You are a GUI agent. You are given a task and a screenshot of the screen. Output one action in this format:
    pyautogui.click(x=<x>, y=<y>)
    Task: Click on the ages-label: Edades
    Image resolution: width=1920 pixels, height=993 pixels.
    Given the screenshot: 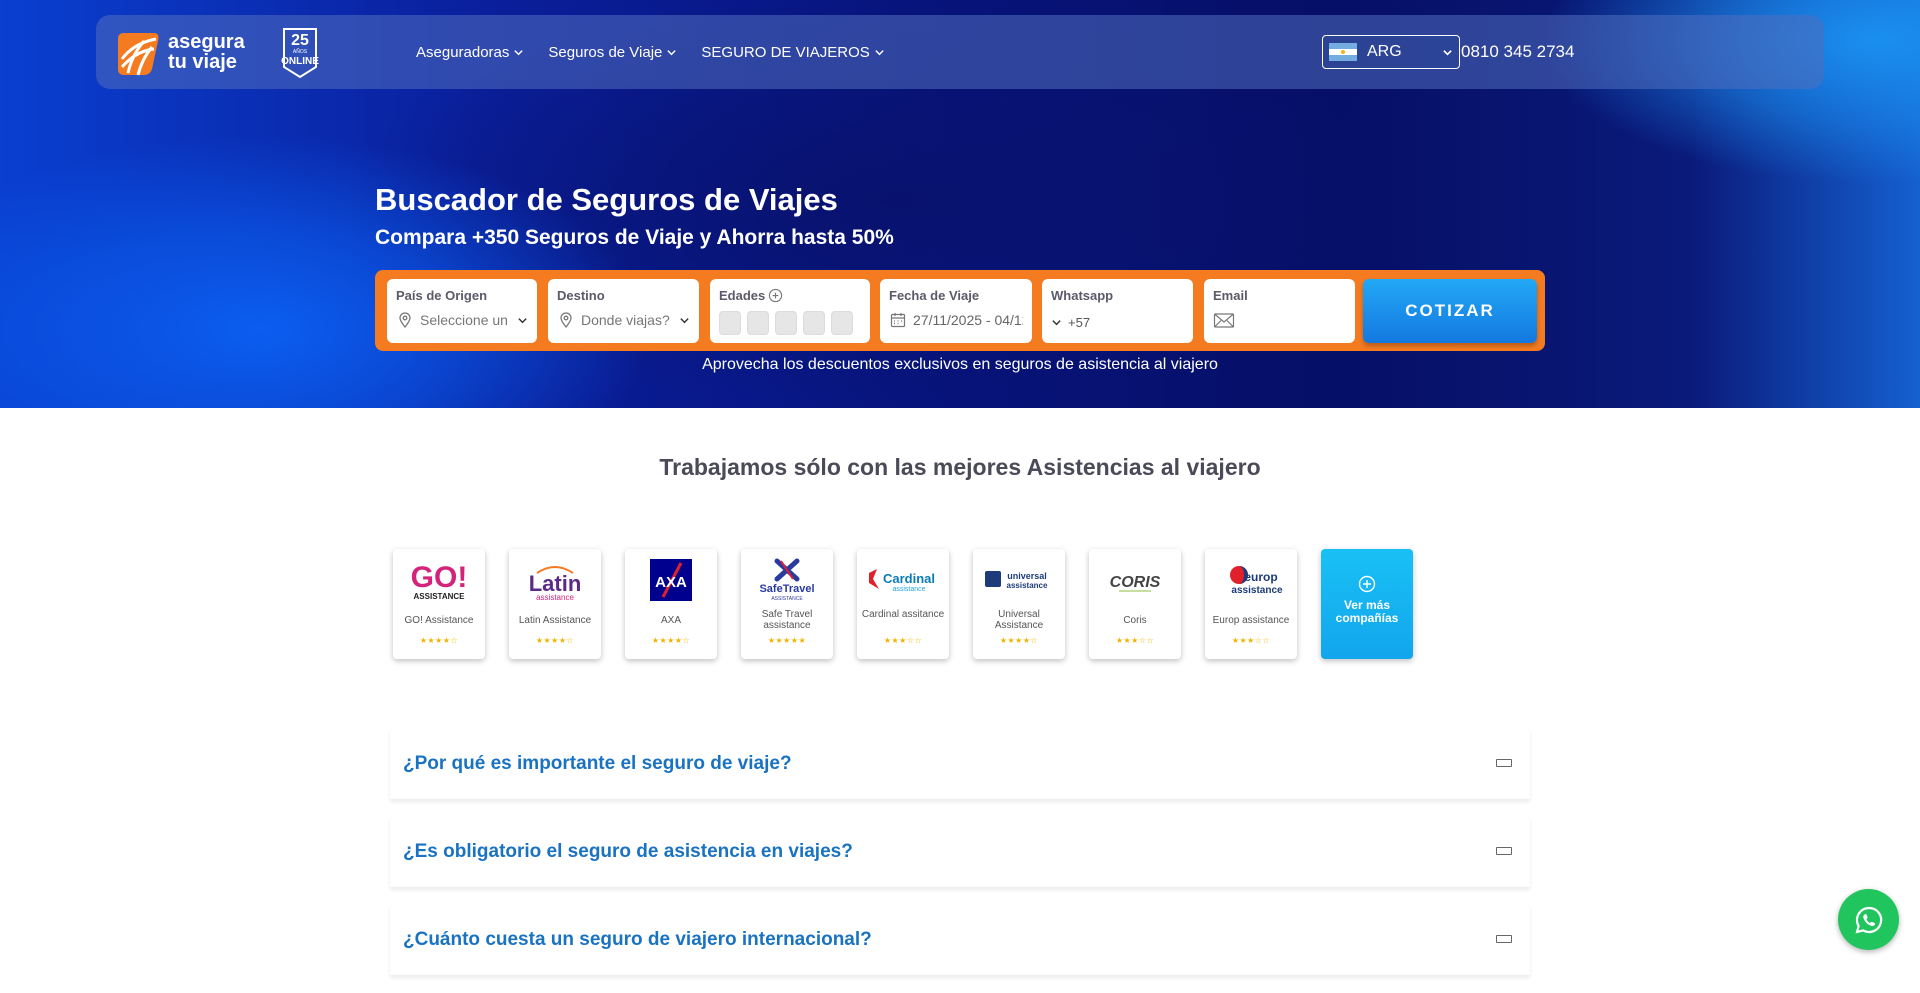 What is the action you would take?
    pyautogui.click(x=742, y=295)
    